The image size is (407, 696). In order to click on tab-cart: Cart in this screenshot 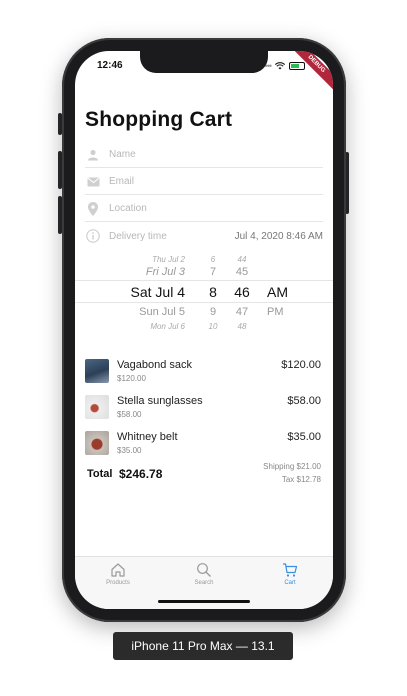, I will do `click(290, 577)`.